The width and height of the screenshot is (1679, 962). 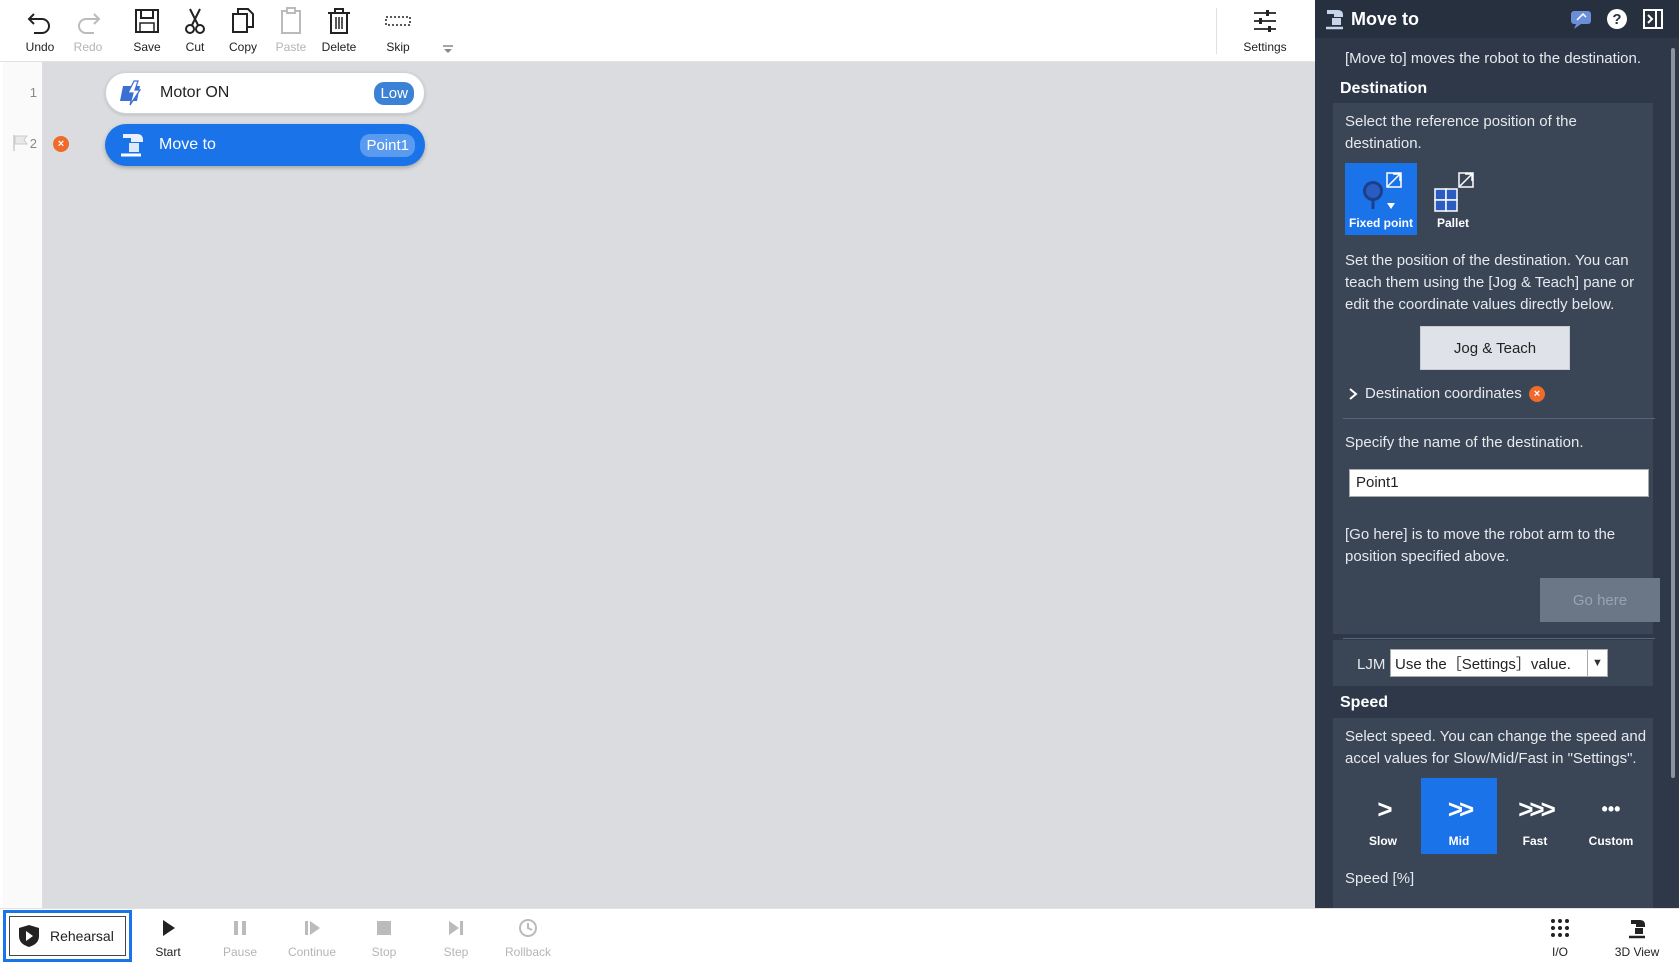 I want to click on speed-option-slow: > Slow, so click(x=1383, y=816).